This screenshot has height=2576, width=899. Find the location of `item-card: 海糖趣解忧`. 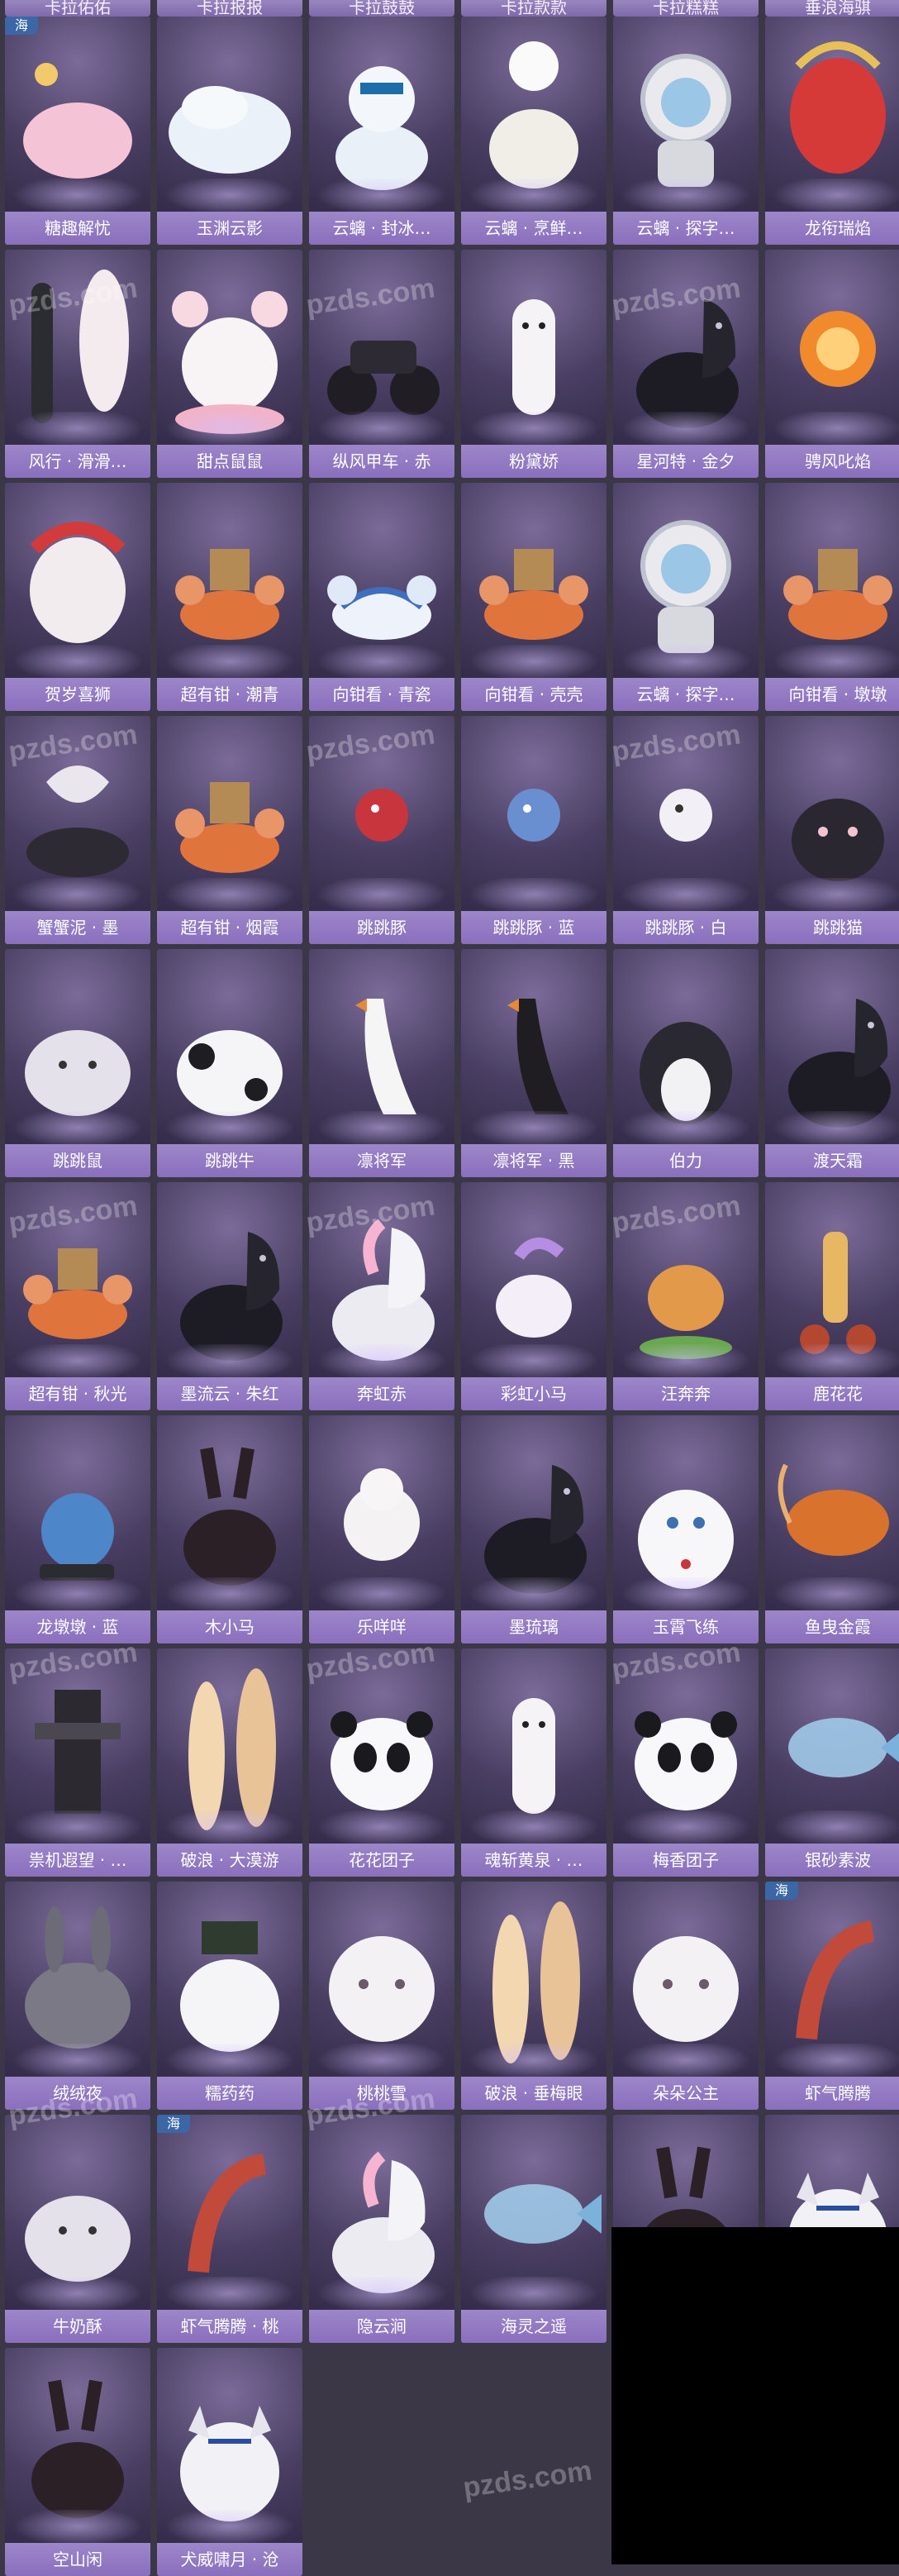

item-card: 海糖趣解忧 is located at coordinates (77, 131).